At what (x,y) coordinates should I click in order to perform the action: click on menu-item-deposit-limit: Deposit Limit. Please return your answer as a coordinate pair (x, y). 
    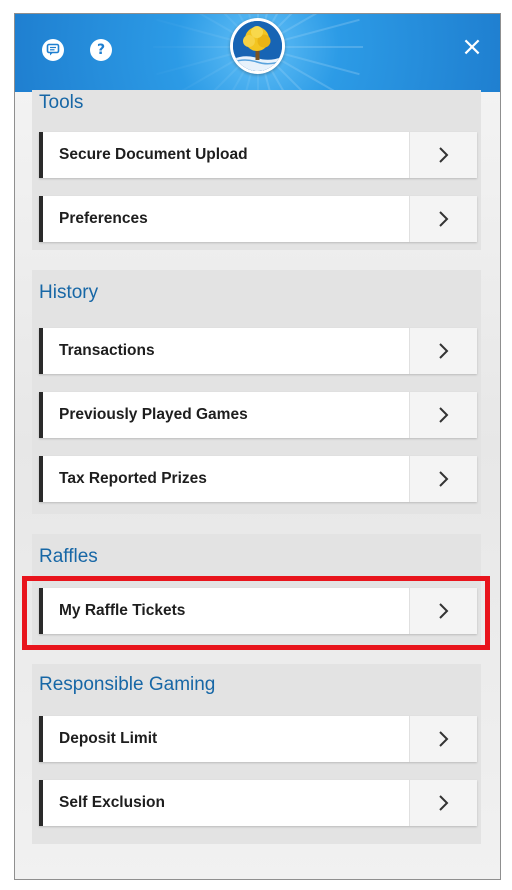
    Looking at the image, I should click on (258, 739).